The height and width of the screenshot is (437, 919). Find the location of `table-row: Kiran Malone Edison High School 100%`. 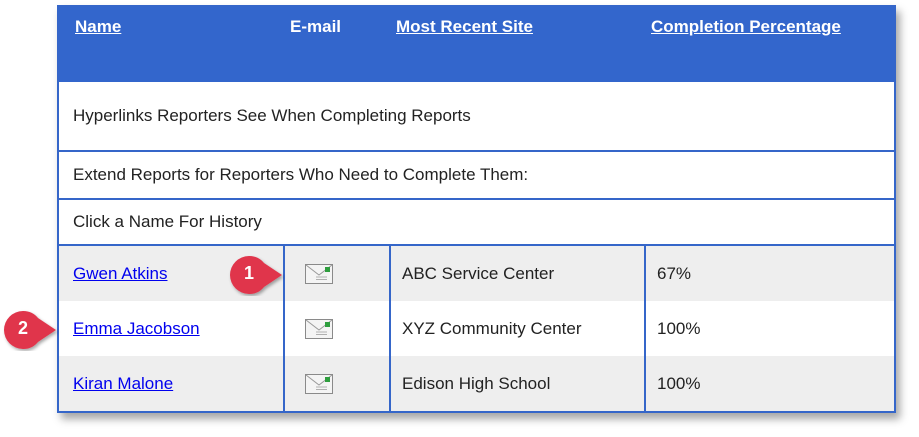

table-row: Kiran Malone Edison High School 100% is located at coordinates (476, 383).